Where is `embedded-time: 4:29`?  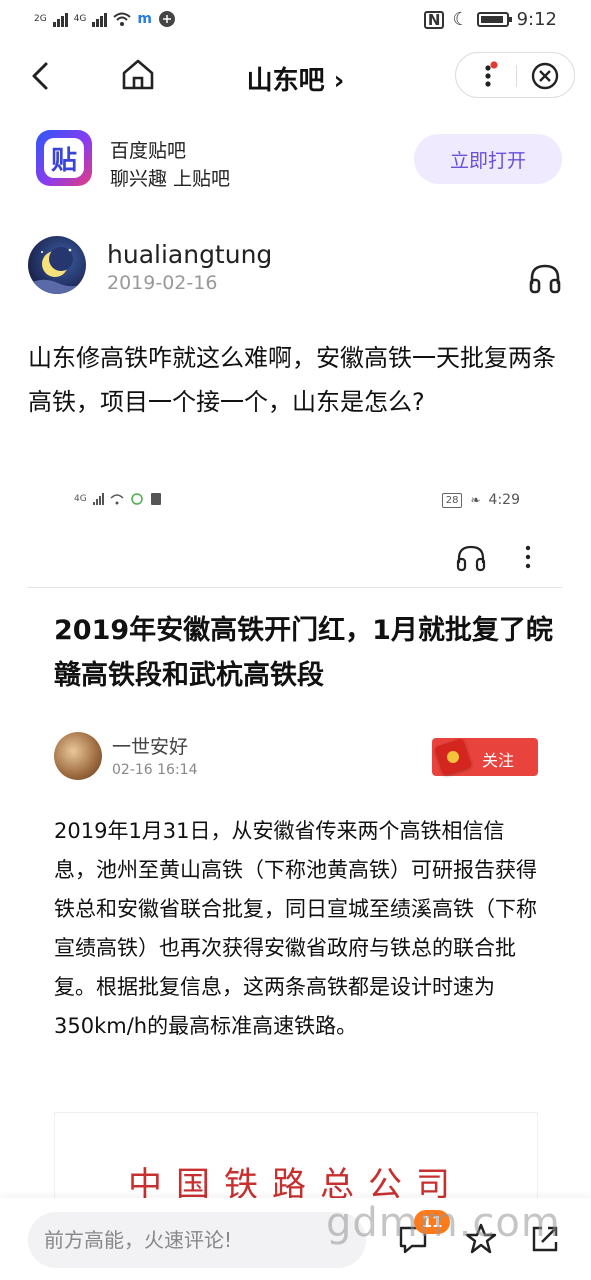 embedded-time: 4:29 is located at coordinates (504, 500).